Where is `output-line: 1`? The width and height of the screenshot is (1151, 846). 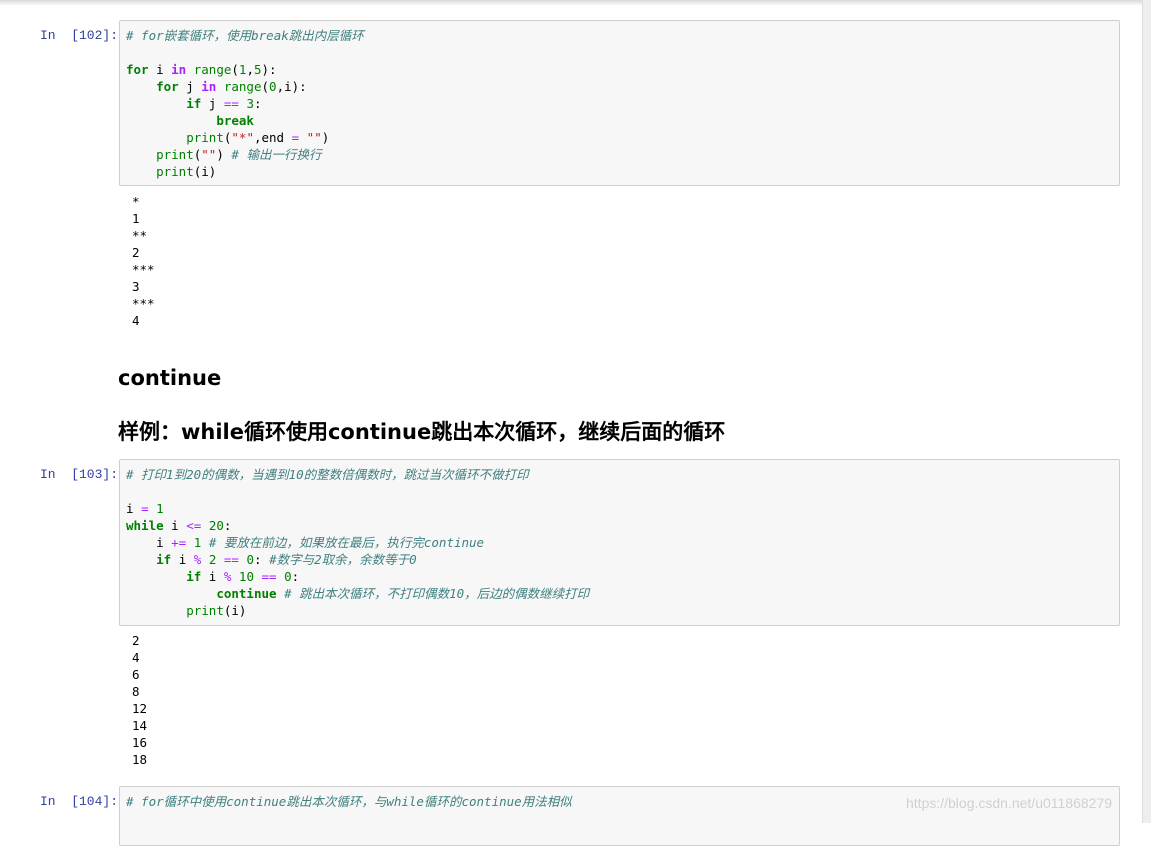
output-line: 1 is located at coordinates (136, 218).